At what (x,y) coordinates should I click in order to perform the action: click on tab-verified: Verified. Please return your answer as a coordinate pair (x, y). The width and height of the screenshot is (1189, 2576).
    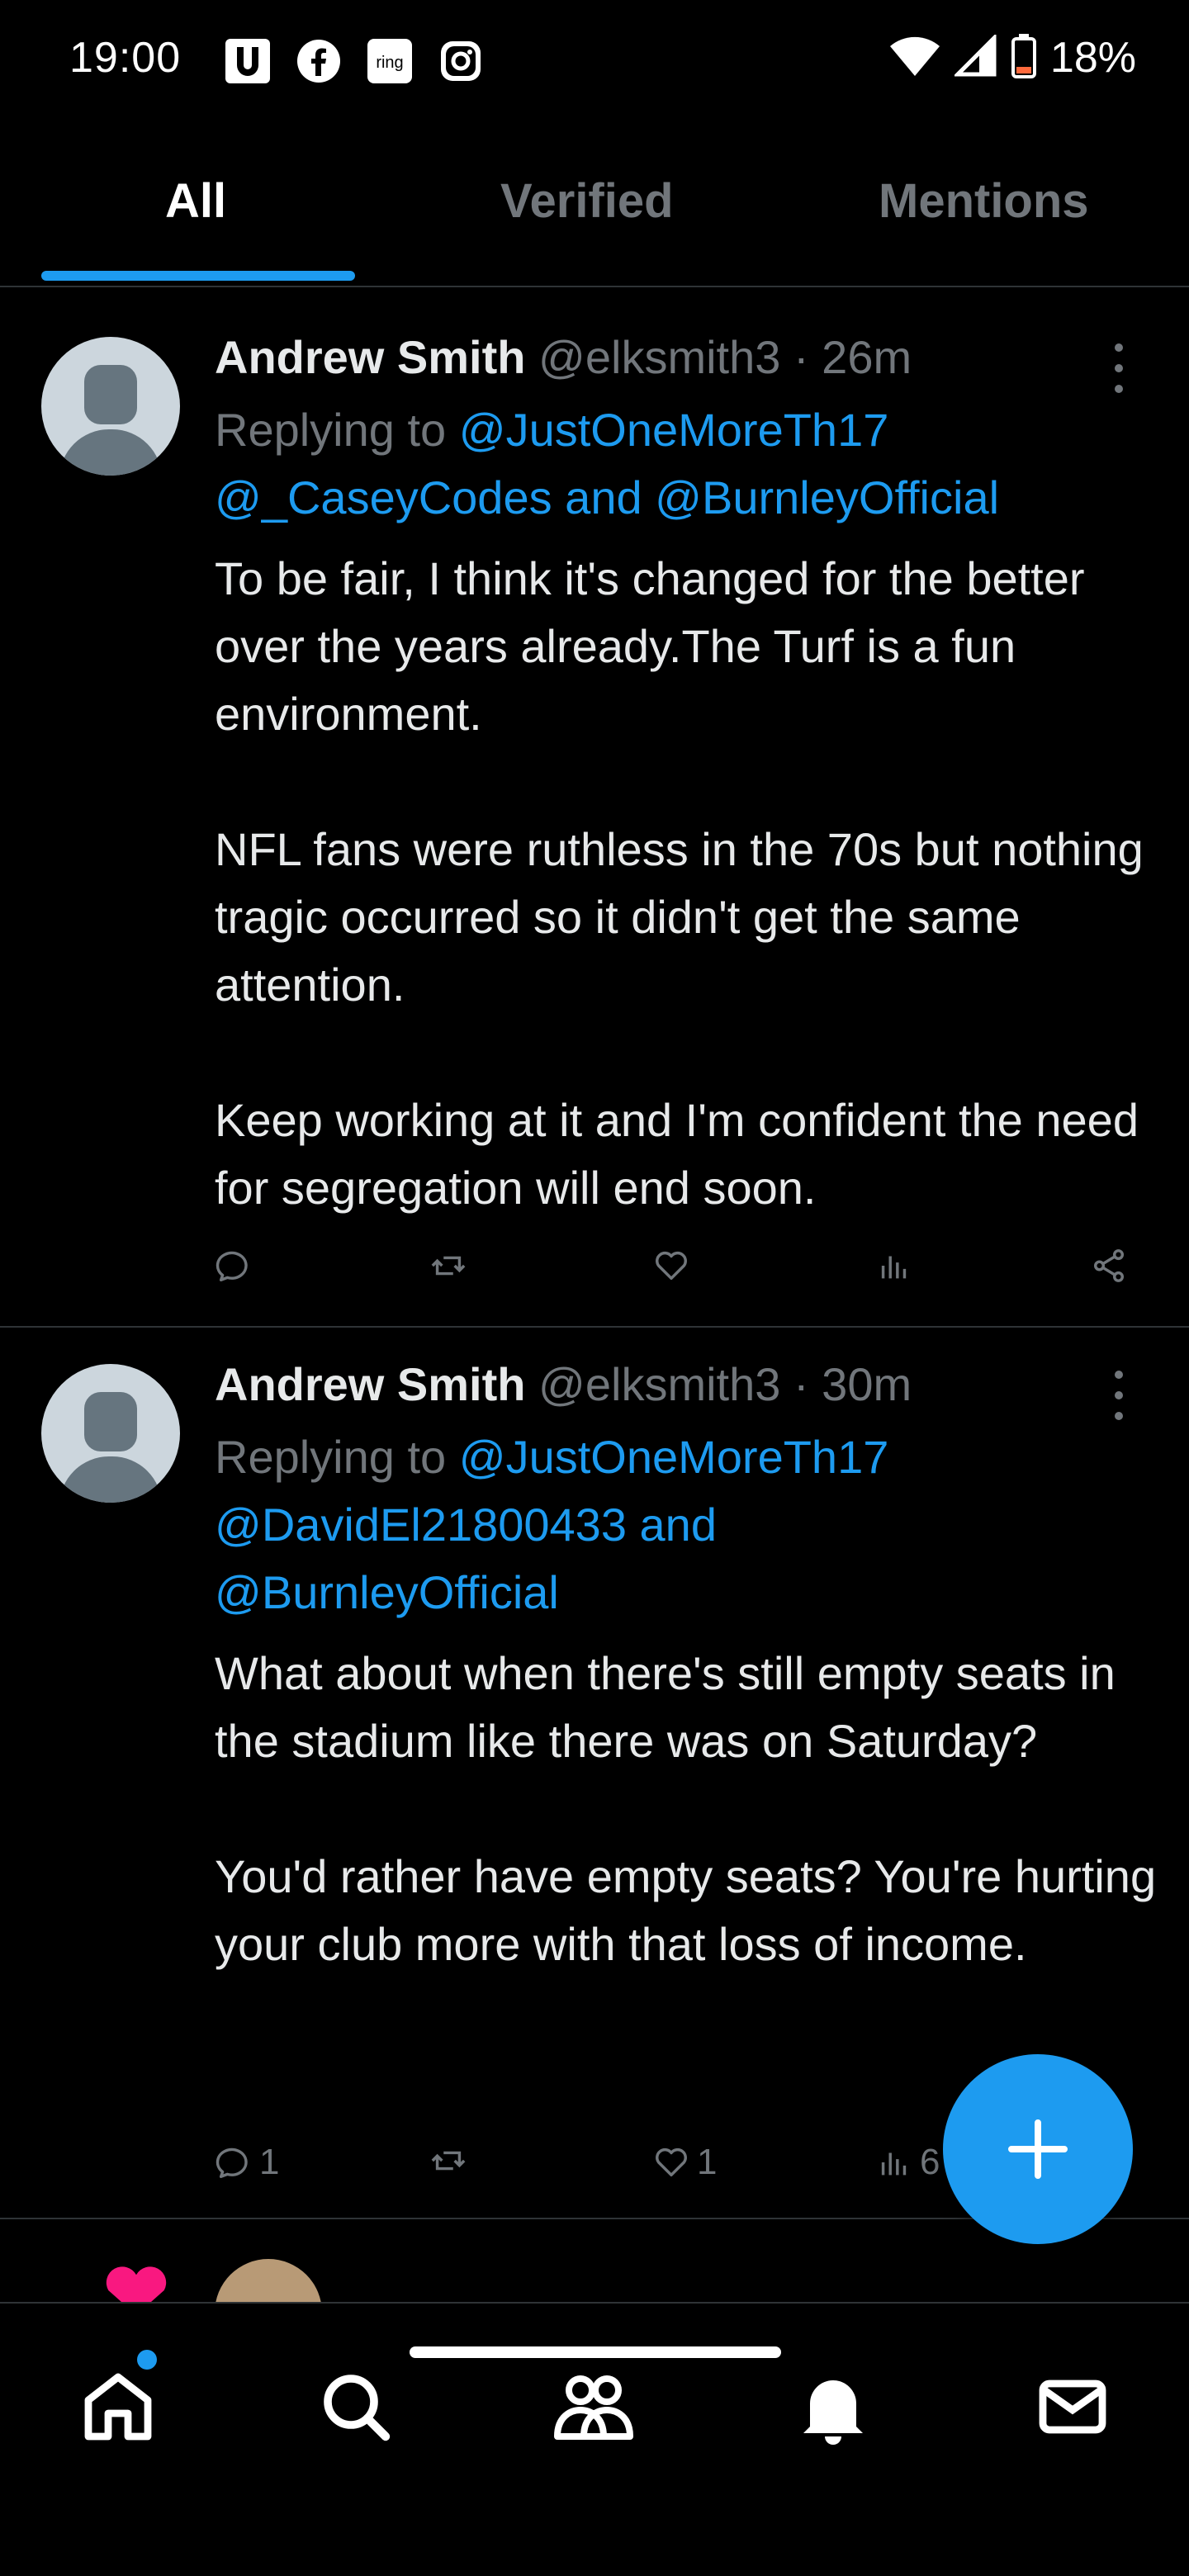
    Looking at the image, I should click on (587, 201).